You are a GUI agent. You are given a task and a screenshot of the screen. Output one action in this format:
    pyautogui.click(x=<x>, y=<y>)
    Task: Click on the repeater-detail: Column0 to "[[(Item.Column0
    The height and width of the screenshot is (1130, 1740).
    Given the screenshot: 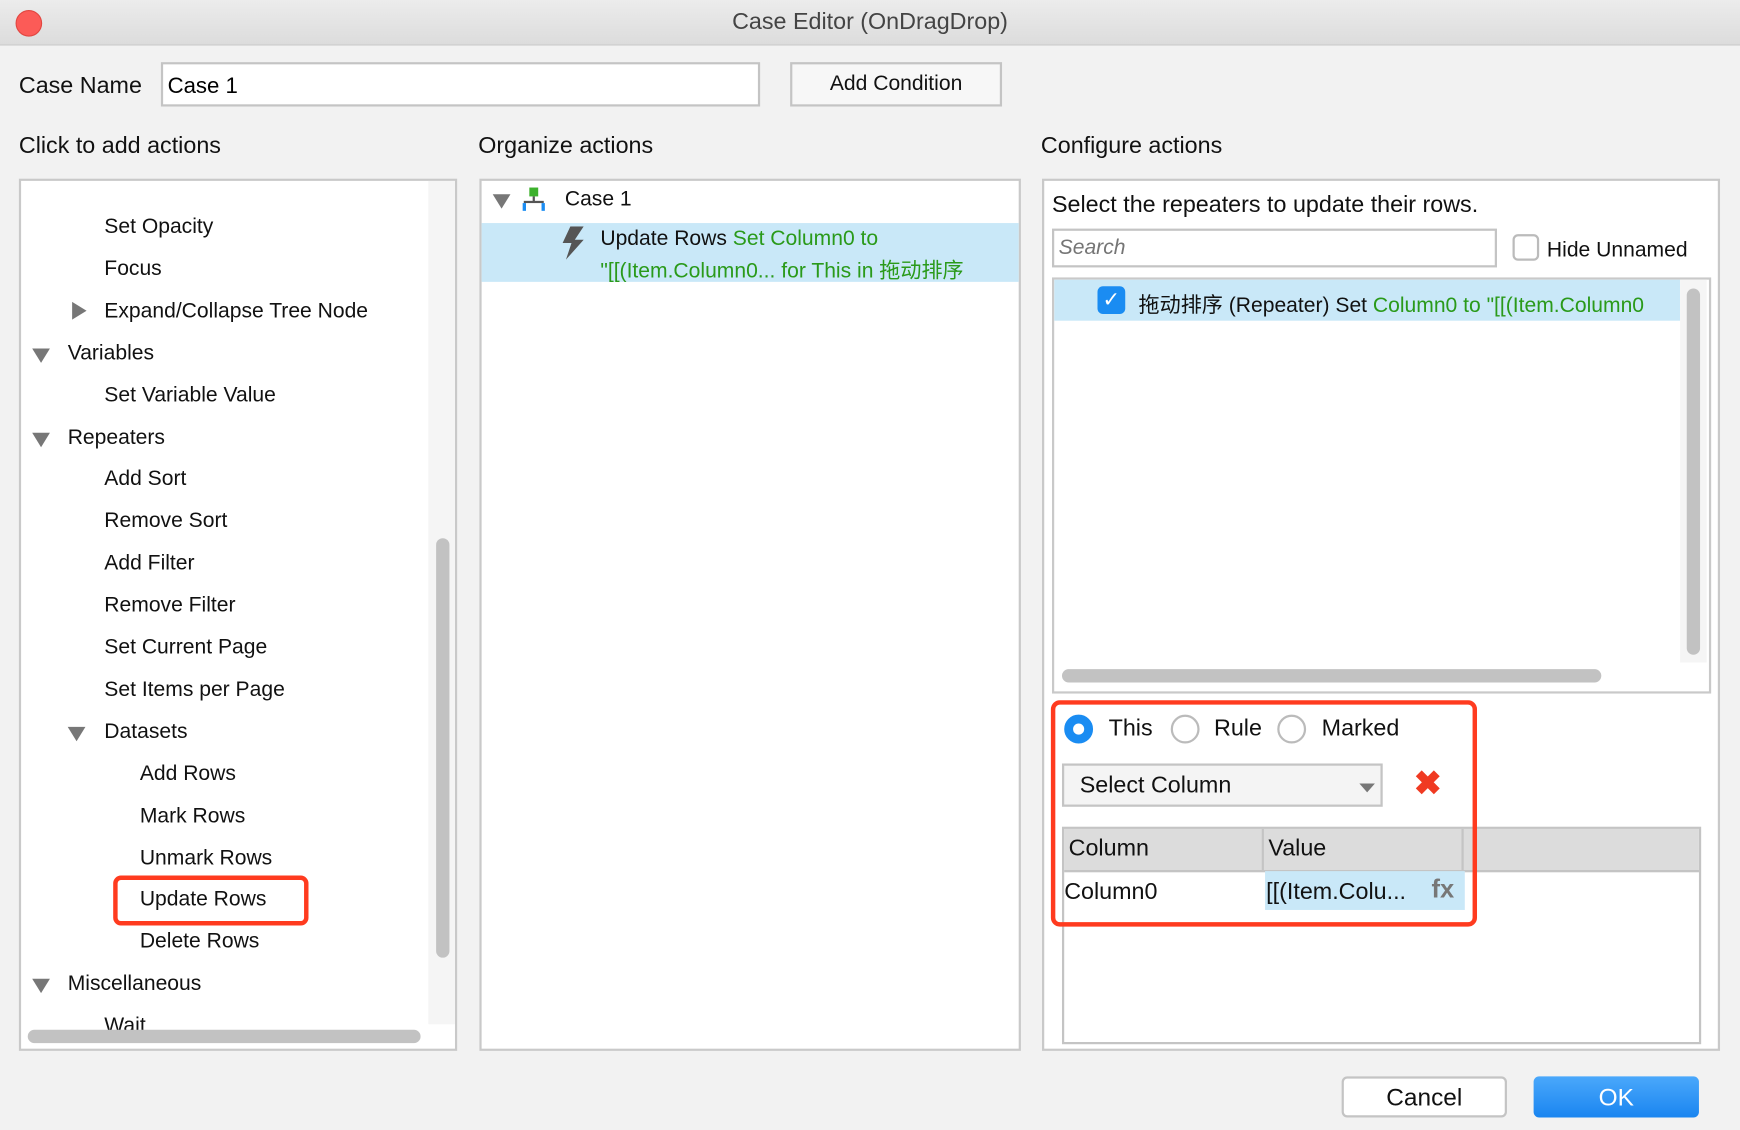 What is the action you would take?
    pyautogui.click(x=1508, y=306)
    